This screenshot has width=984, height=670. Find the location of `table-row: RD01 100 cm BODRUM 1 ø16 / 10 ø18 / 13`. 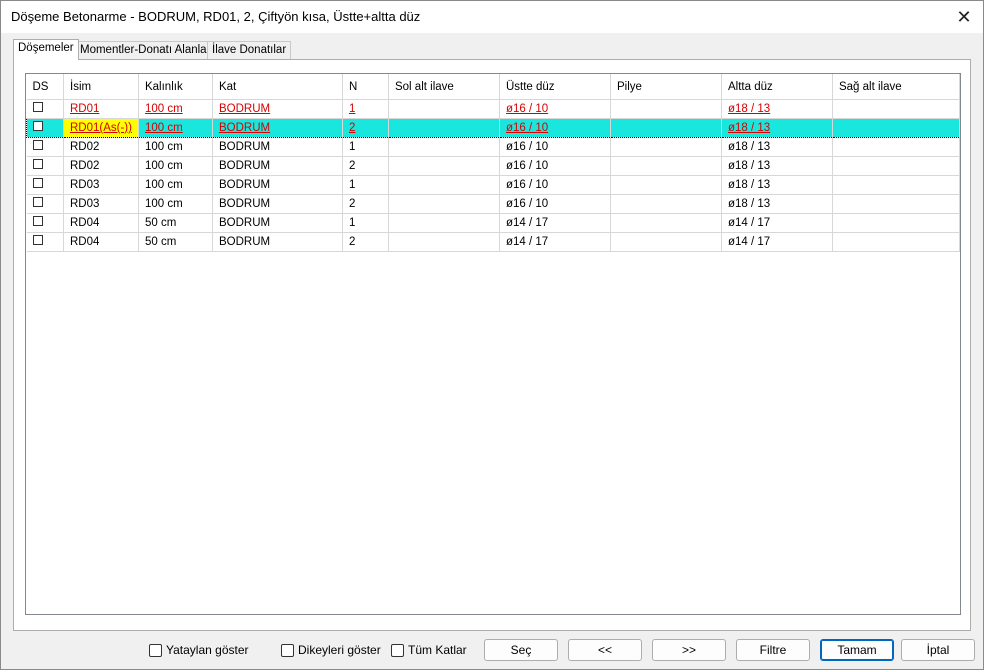

table-row: RD01 100 cm BODRUM 1 ø16 / 10 ø18 / 13 is located at coordinates (493, 109).